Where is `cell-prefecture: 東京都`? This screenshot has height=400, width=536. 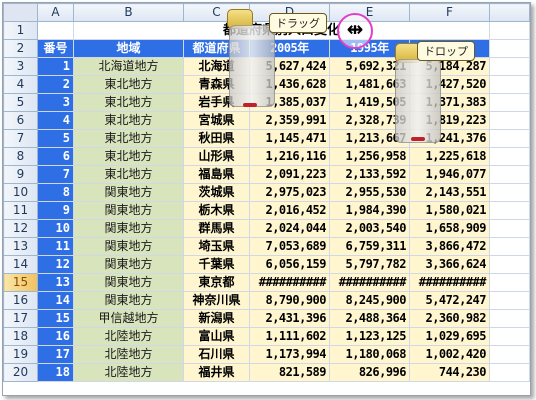
cell-prefecture: 東京都 is located at coordinates (216, 282).